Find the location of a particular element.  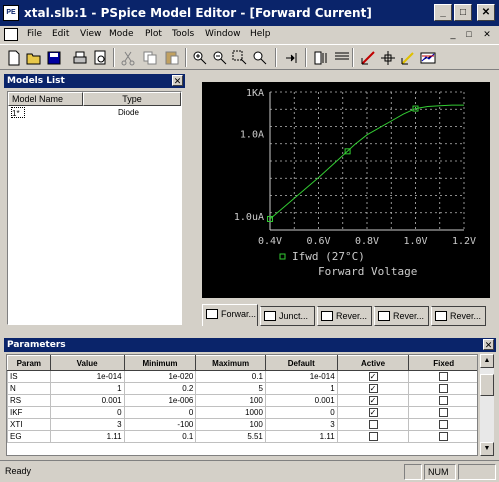

value-cell: 3 is located at coordinates (87, 424).